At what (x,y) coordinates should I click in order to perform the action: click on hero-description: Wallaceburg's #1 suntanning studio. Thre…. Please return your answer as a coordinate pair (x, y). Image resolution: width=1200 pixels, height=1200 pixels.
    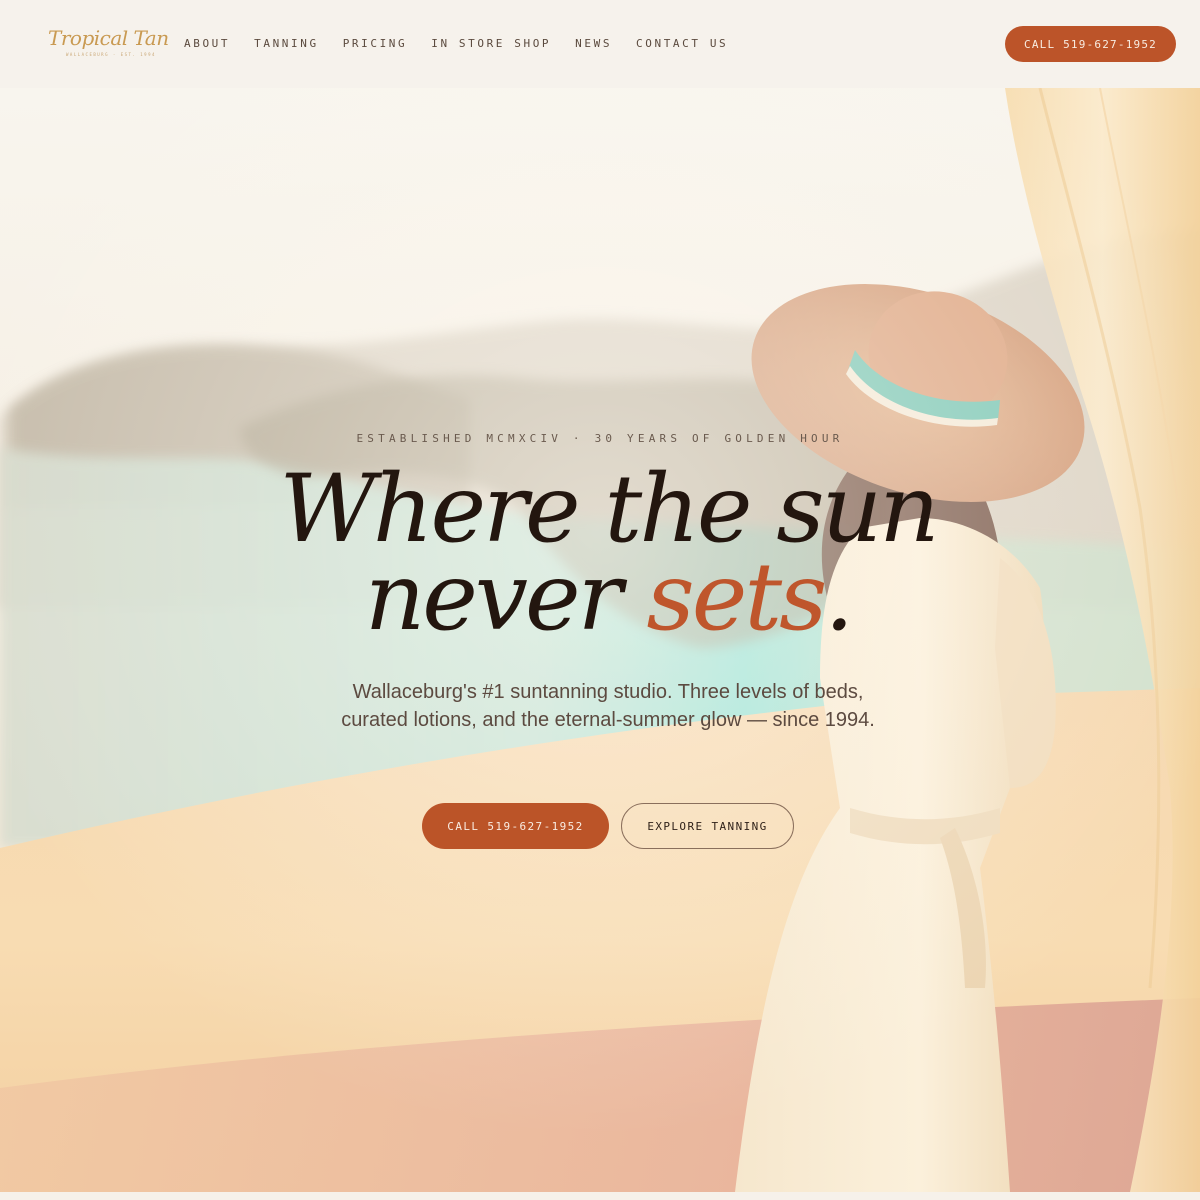
    Looking at the image, I should click on (608, 706).